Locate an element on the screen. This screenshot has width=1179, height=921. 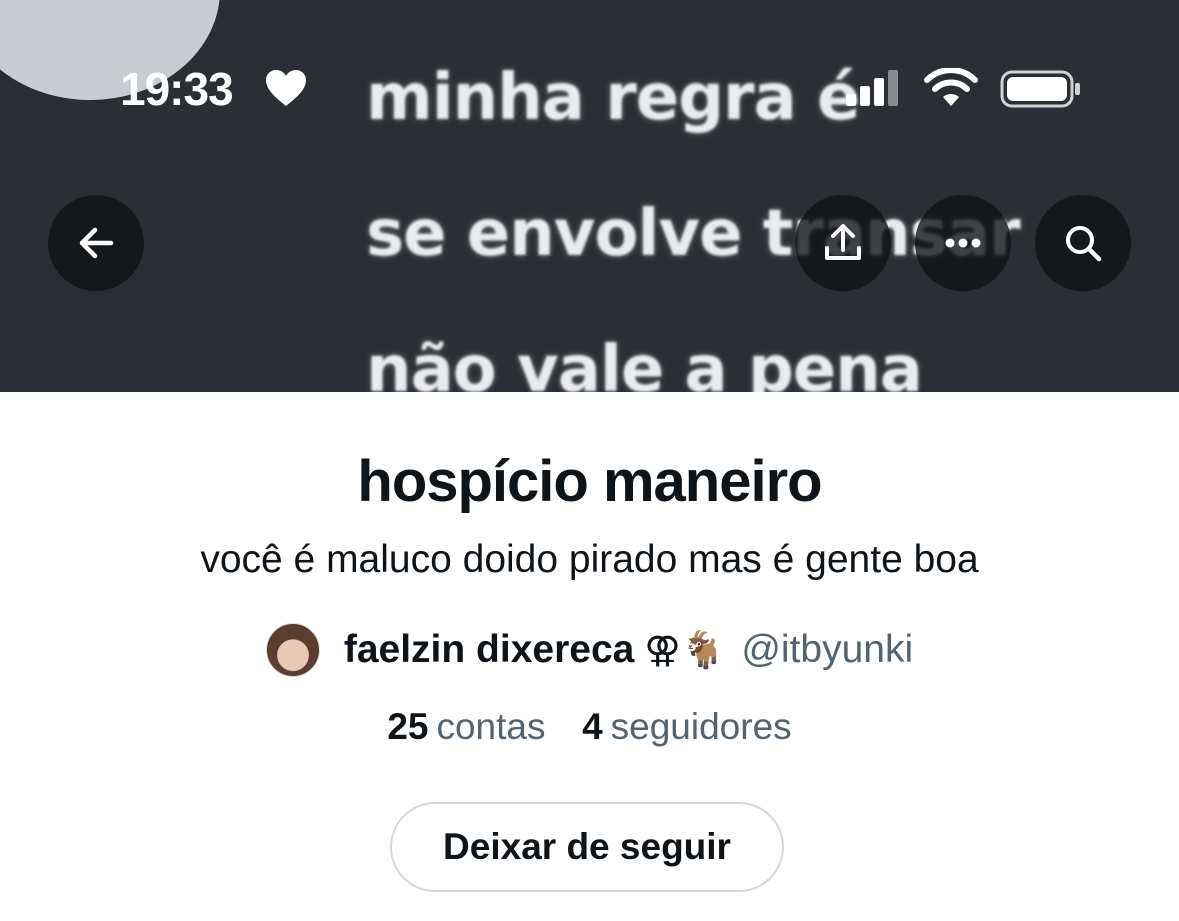
owner-name-emoji: ⚢🐐 is located at coordinates (685, 650).